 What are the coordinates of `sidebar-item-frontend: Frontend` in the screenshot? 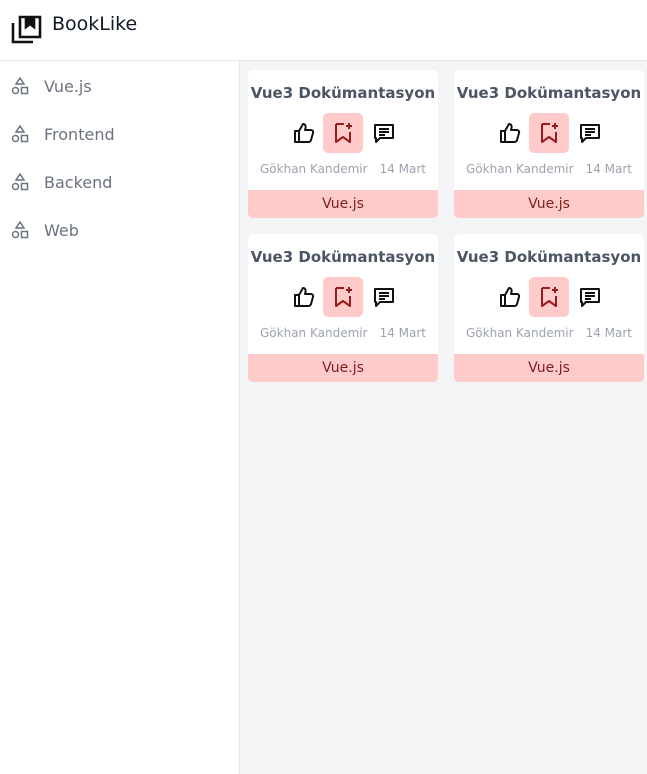 It's located at (119, 134).